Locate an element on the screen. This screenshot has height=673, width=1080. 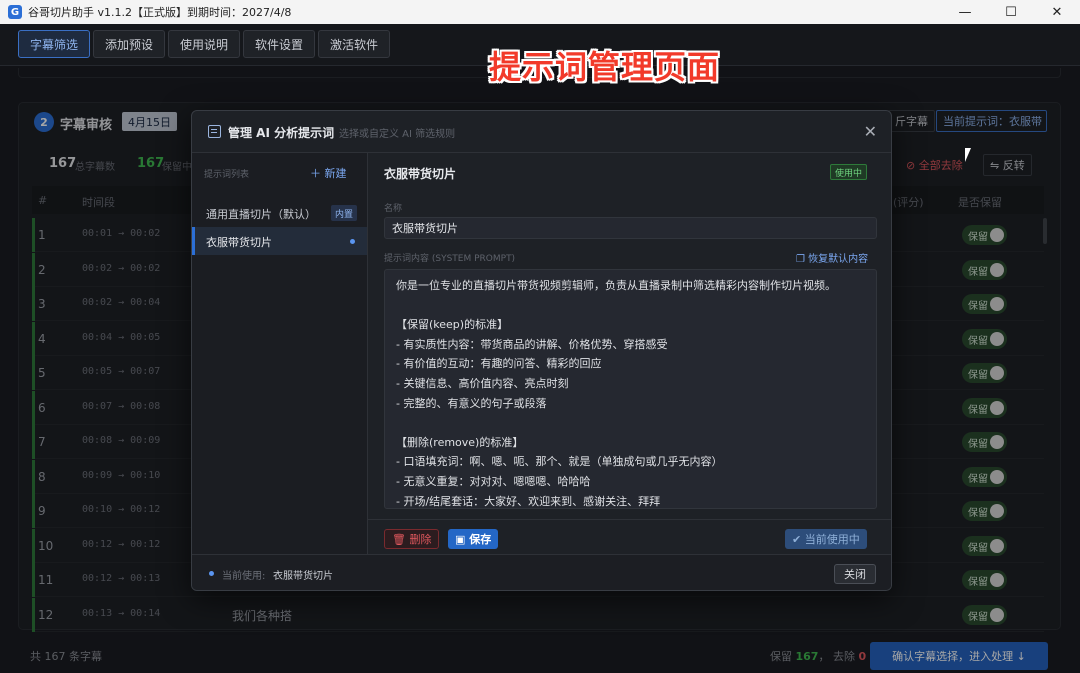
prompt-icon is located at coordinates (214, 131).